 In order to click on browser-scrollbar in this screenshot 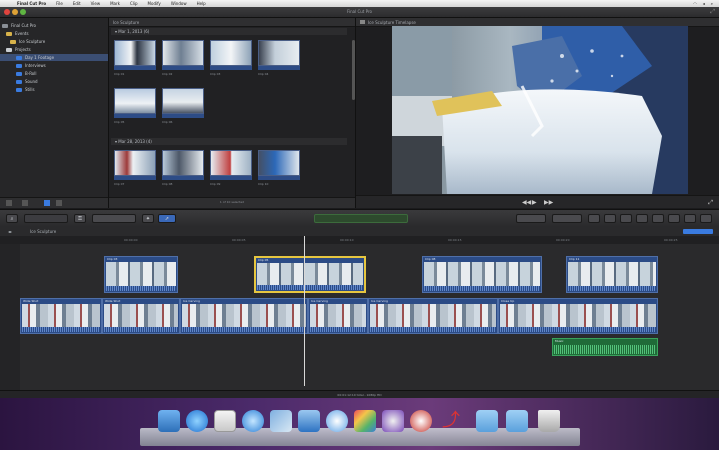, I will do `click(353, 70)`.